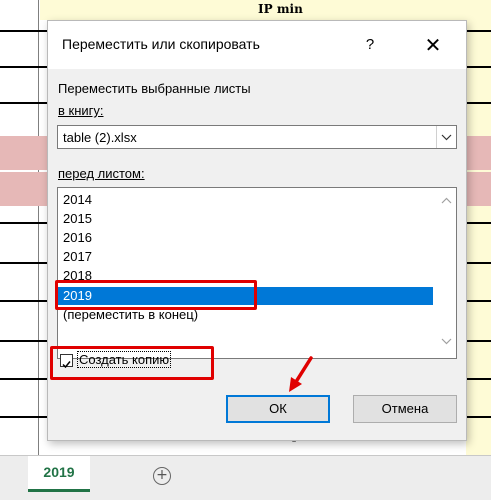  I want to click on help-button: ?, so click(370, 45).